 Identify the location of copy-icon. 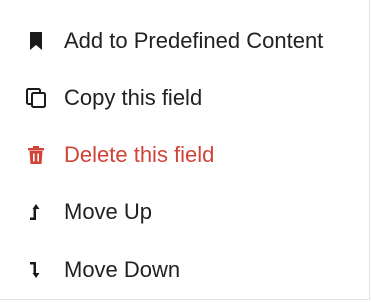
(36, 98).